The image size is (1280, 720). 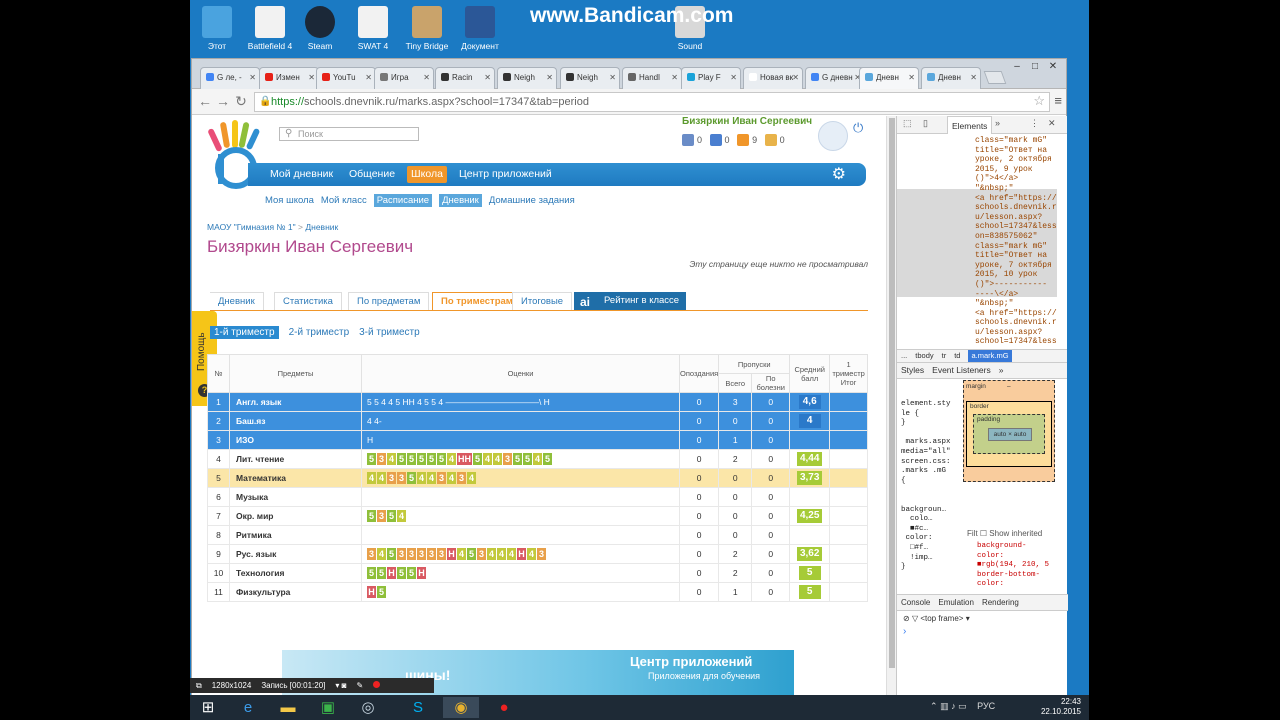 I want to click on dom-line: on=838575062", so click(x=982, y=237).